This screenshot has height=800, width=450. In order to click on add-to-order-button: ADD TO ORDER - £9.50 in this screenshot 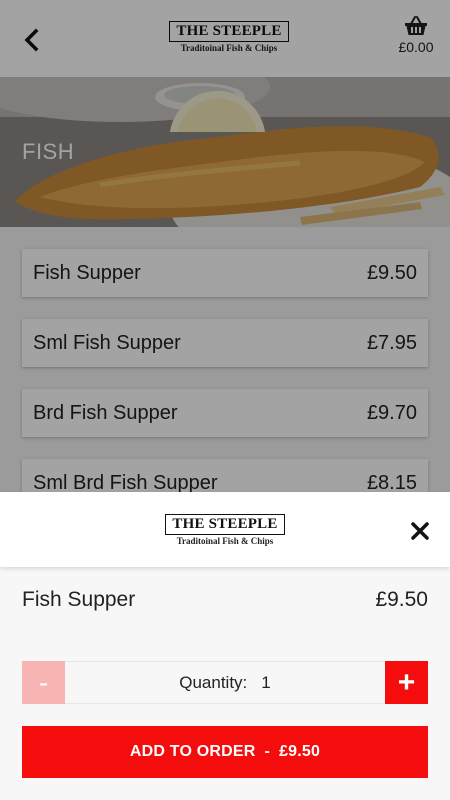, I will do `click(225, 752)`.